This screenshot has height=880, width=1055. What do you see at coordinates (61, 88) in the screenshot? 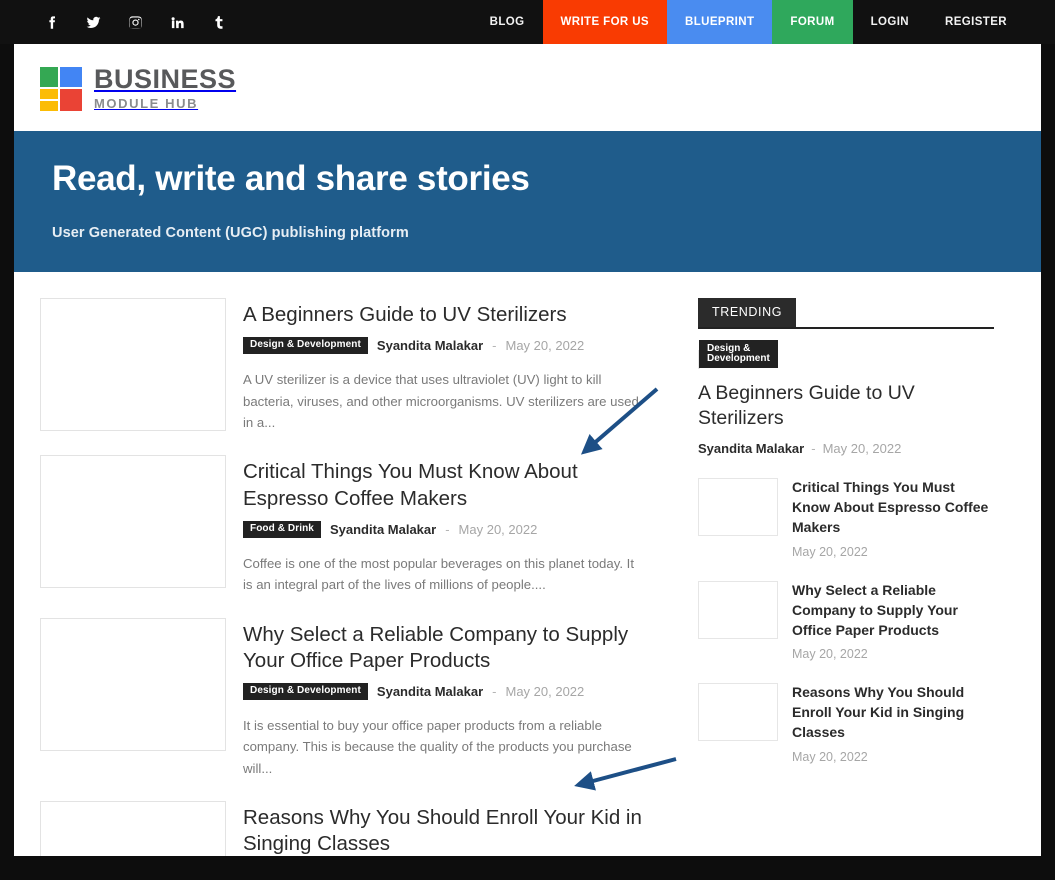
I see `logo-mark-icon` at bounding box center [61, 88].